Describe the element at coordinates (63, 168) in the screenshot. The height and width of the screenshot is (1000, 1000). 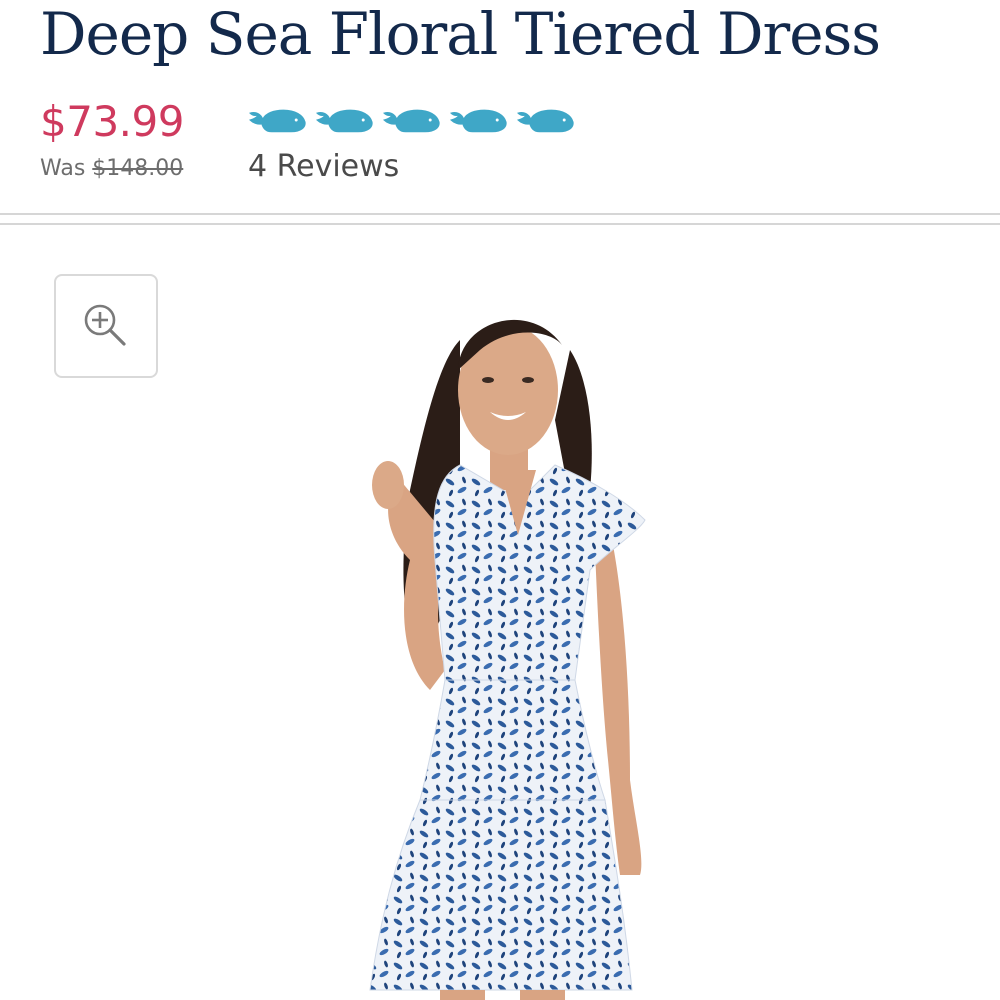
I see `was-label: Was` at that location.